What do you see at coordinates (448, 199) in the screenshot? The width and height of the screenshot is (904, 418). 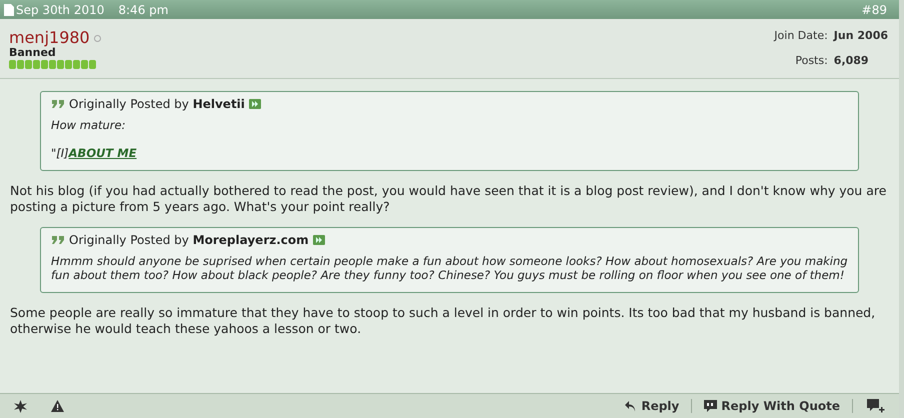 I see `post-text: Not his blog (if you had actually bothered to read the post, you would have seen that it is a blog post review), and I don't know why you are posting a picture from 5 years ago. What's your point really?` at bounding box center [448, 199].